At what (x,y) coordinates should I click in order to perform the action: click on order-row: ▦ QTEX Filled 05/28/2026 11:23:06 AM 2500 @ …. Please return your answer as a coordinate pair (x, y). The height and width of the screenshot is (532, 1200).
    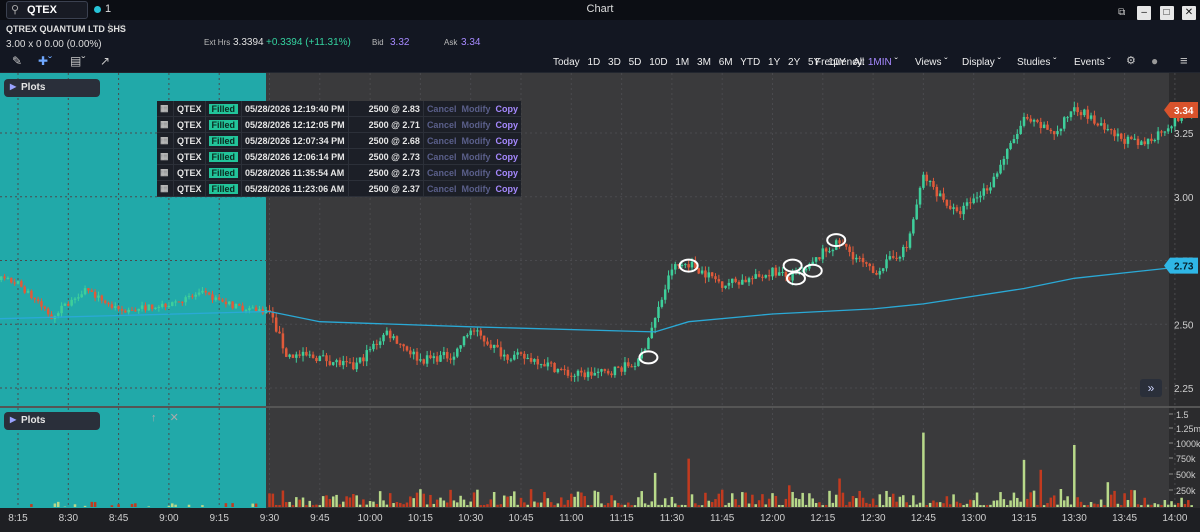
    Looking at the image, I should click on (339, 188).